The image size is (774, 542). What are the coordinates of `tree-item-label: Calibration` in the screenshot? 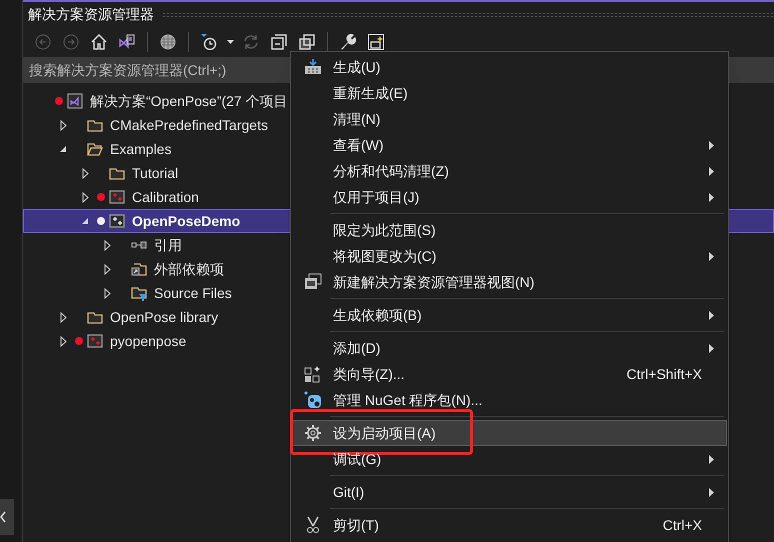 It's located at (165, 197).